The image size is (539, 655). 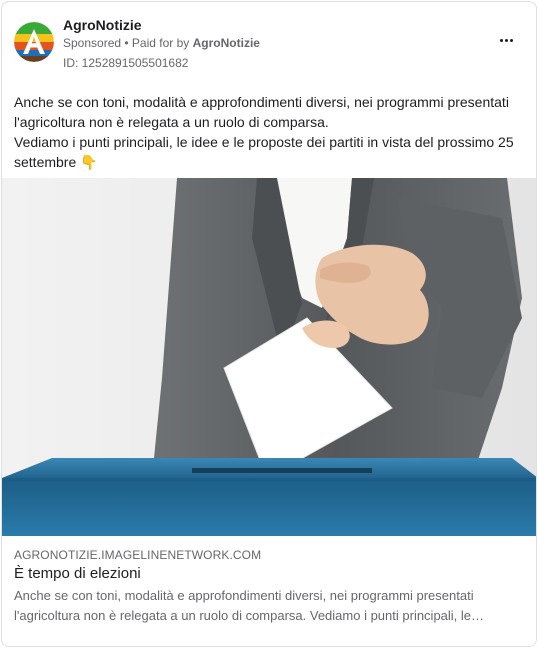 What do you see at coordinates (77, 573) in the screenshot?
I see `link-title: È tempo di elezioni` at bounding box center [77, 573].